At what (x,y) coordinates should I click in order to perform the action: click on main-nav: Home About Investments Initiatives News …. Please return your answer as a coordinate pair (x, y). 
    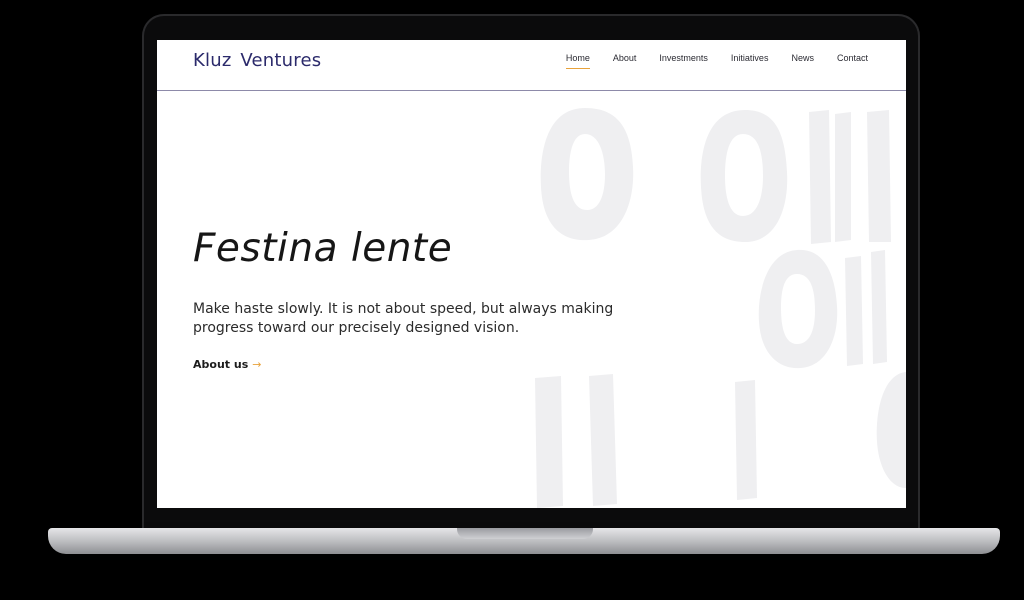
    Looking at the image, I should click on (716, 61).